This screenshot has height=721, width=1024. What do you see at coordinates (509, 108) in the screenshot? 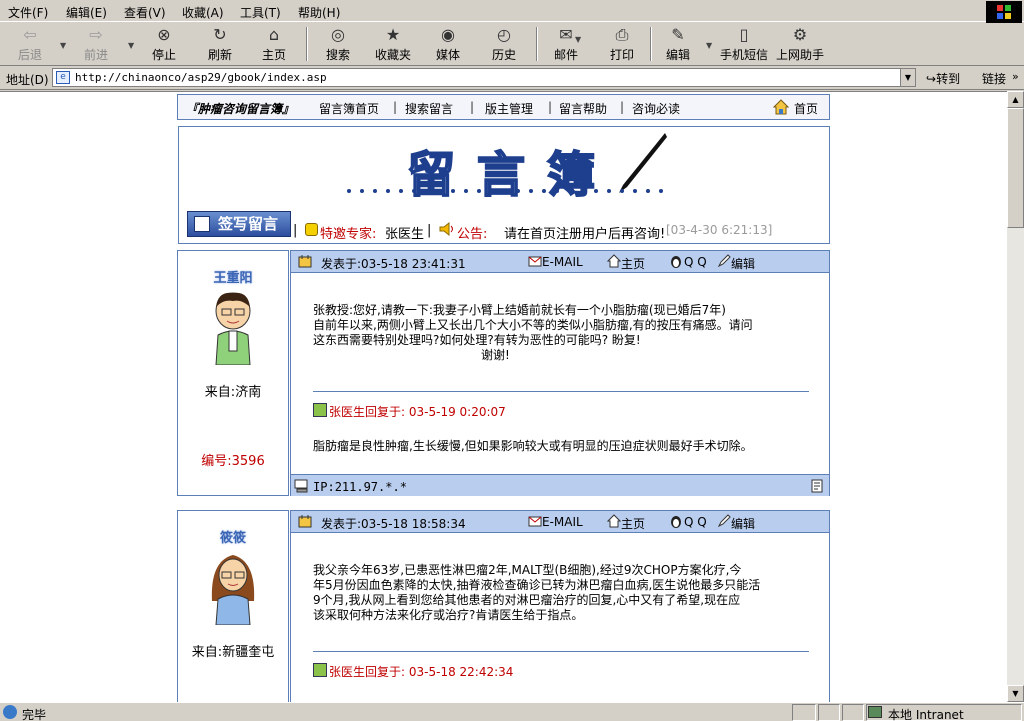
I see `nav-admin: 版主管理` at bounding box center [509, 108].